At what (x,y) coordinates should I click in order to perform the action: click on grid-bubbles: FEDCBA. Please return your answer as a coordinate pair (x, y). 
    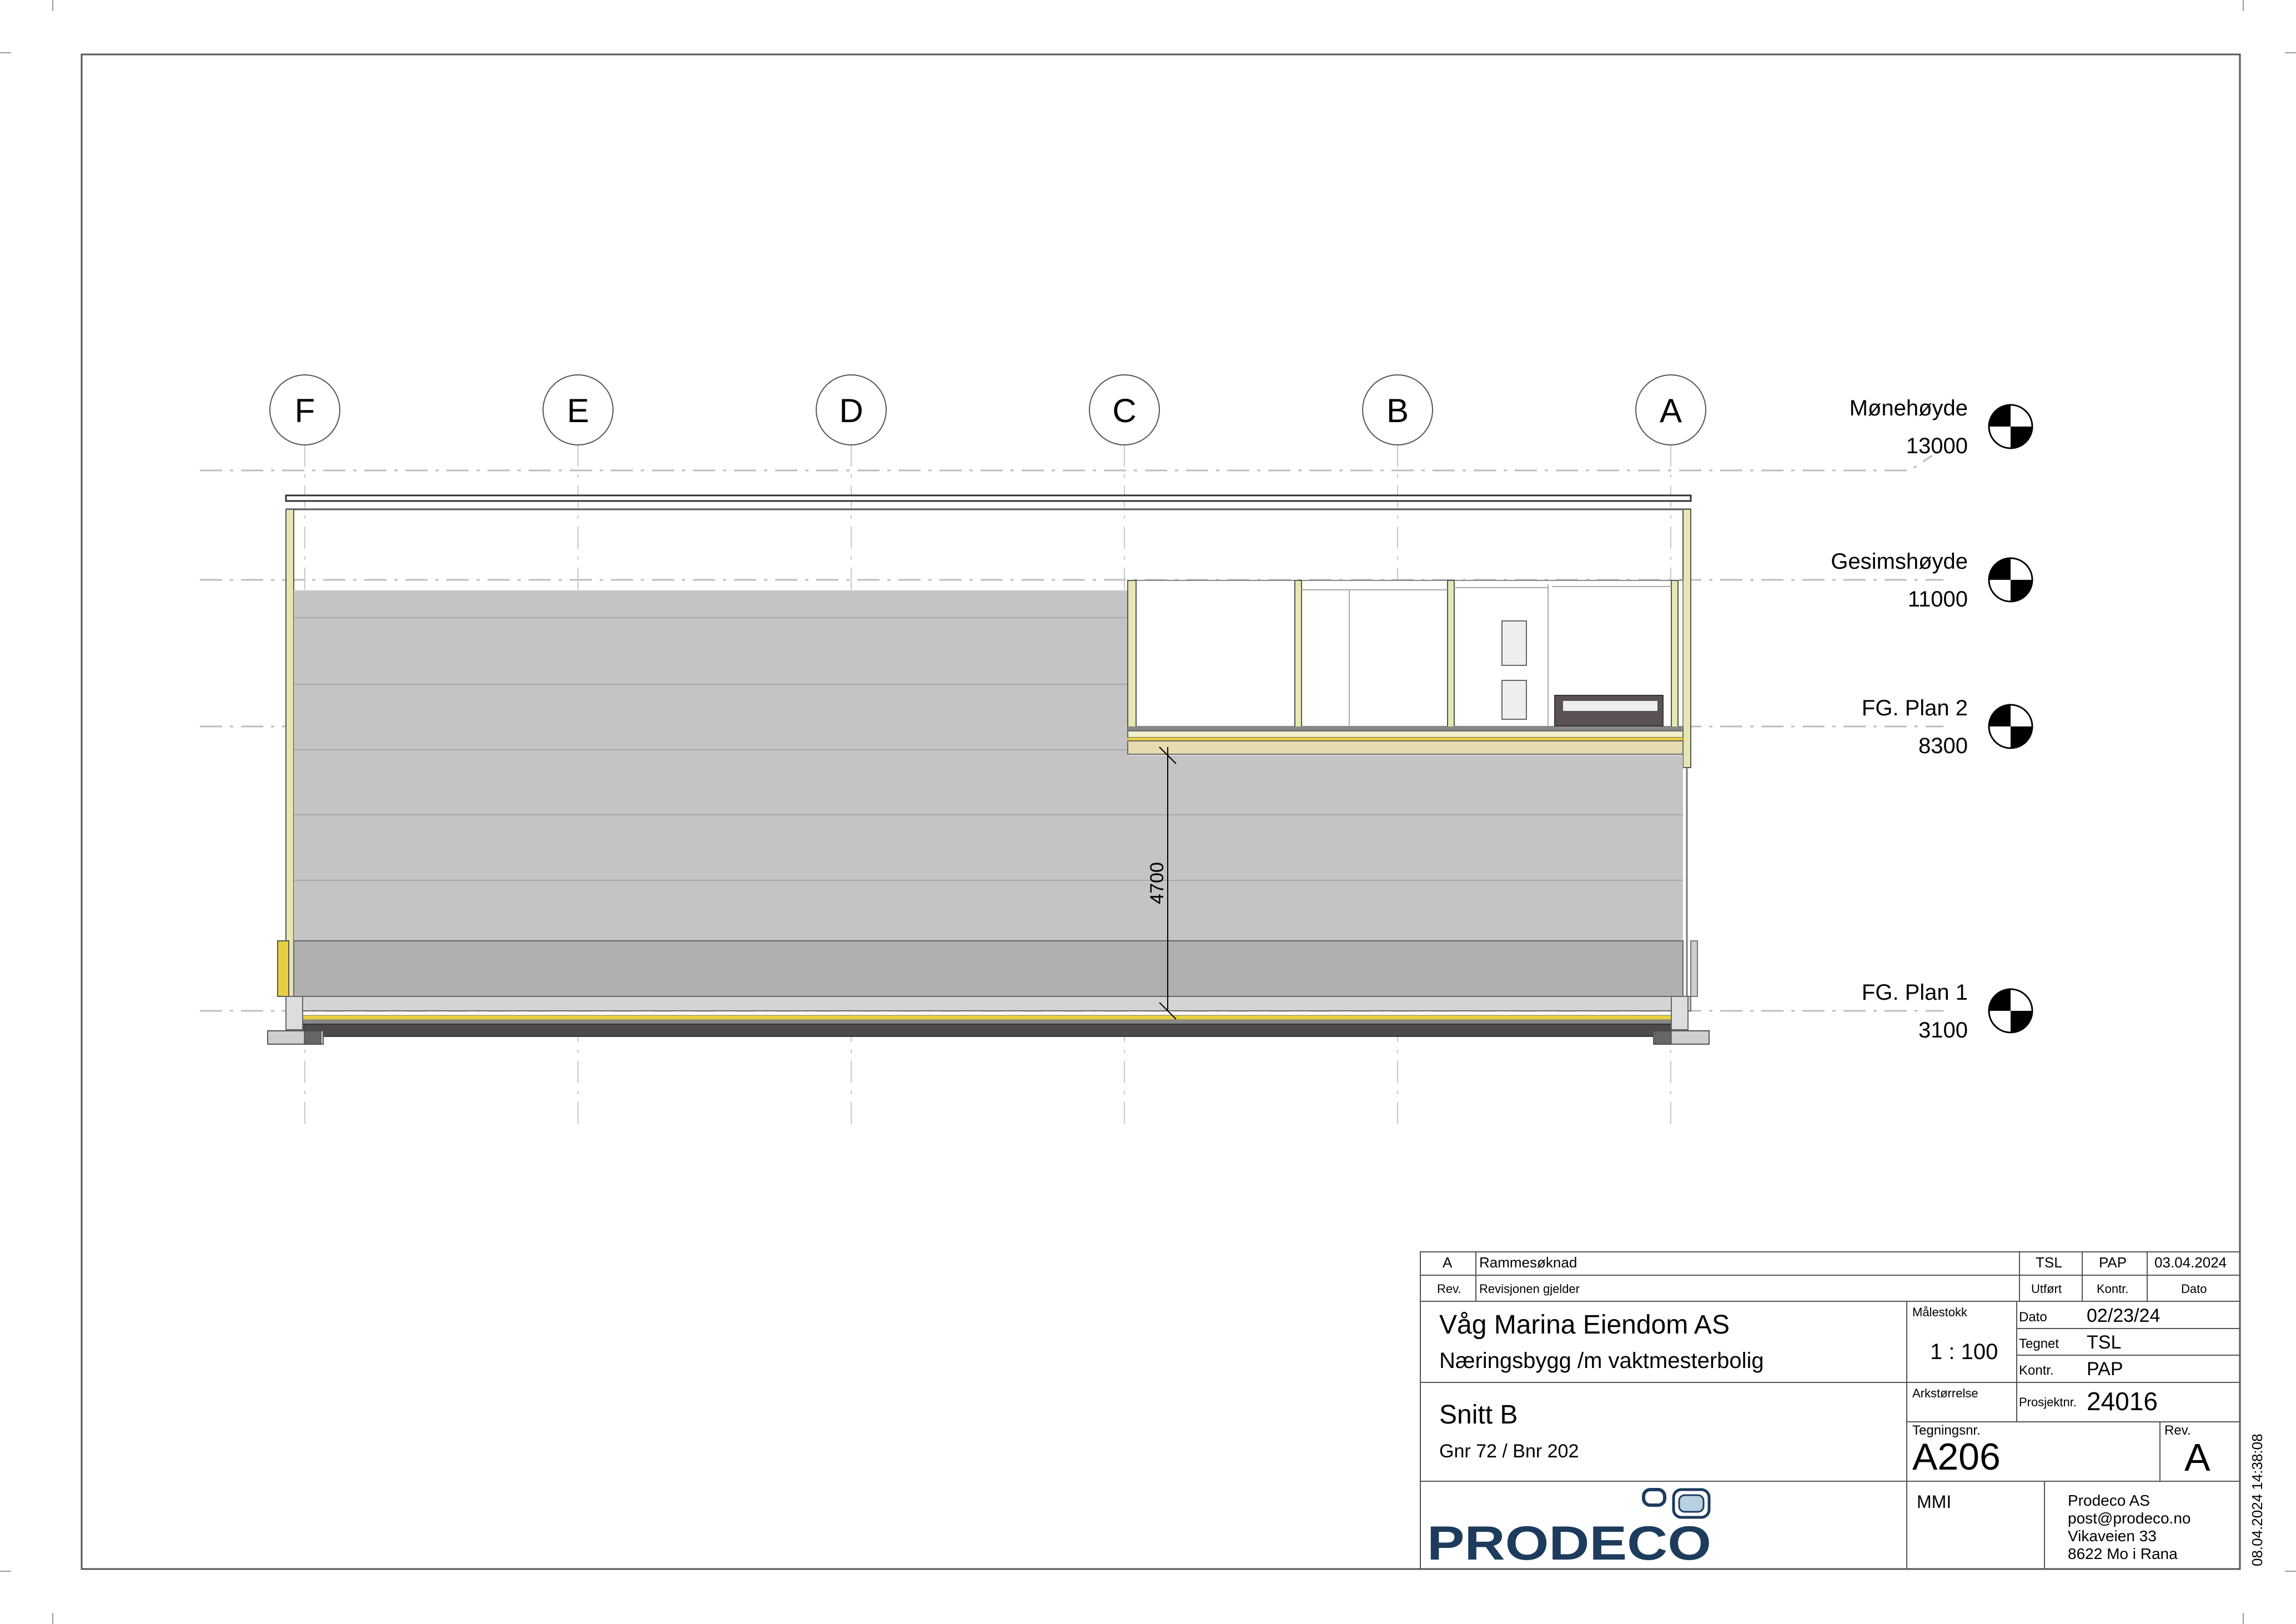
    Looking at the image, I should click on (987, 409).